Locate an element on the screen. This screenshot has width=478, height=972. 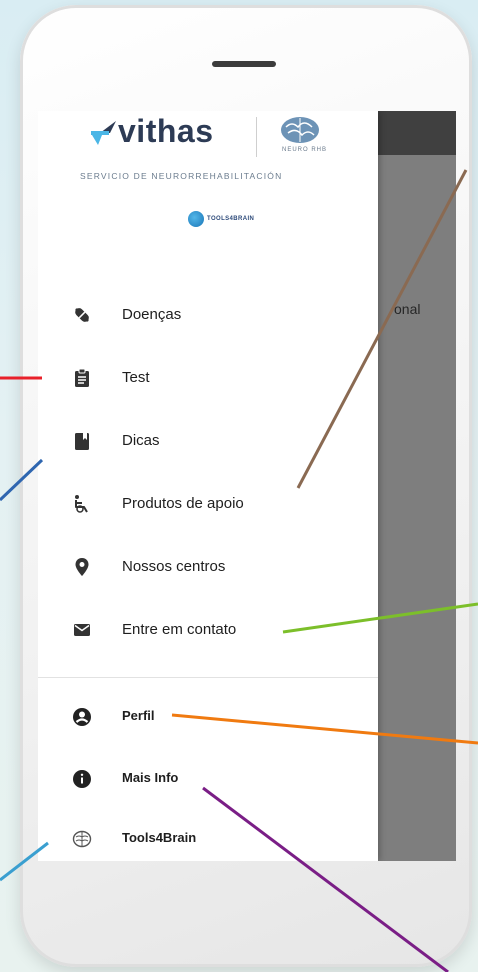
menu-item-dicas: Dicas is located at coordinates (208, 442).